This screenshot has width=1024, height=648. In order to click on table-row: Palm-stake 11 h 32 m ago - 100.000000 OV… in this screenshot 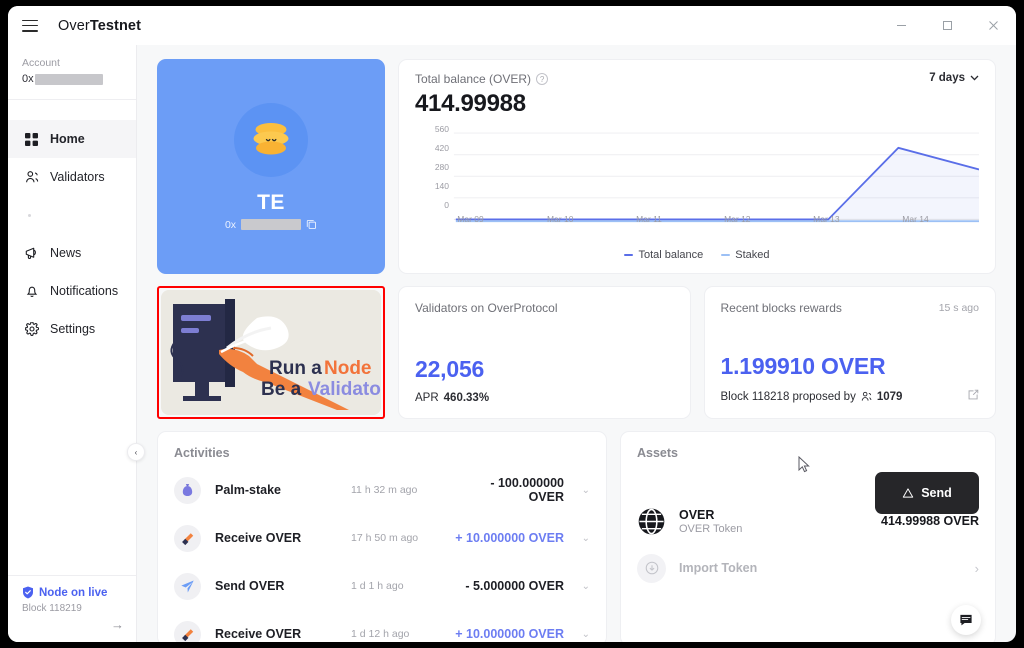, I will do `click(382, 490)`.